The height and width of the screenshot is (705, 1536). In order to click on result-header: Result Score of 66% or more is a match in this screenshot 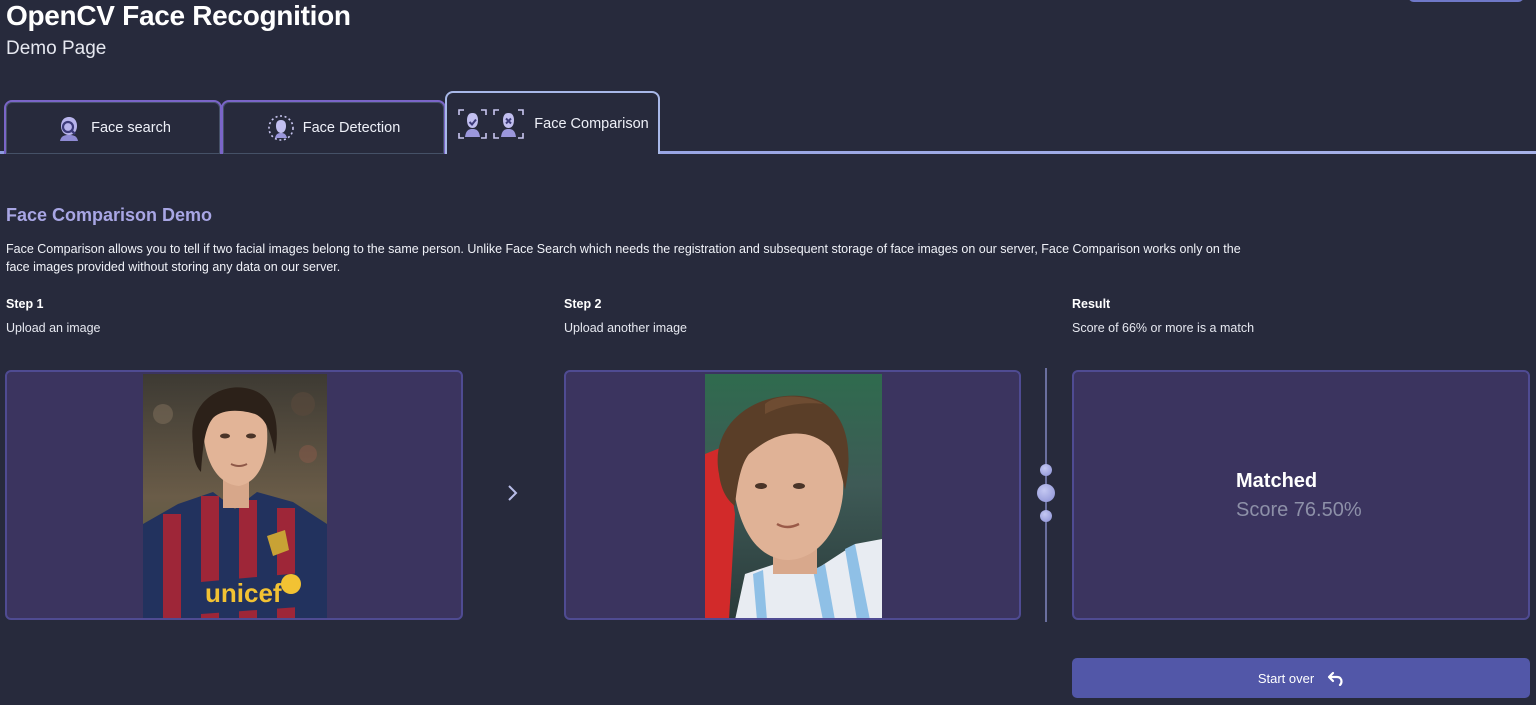, I will do `click(1163, 316)`.